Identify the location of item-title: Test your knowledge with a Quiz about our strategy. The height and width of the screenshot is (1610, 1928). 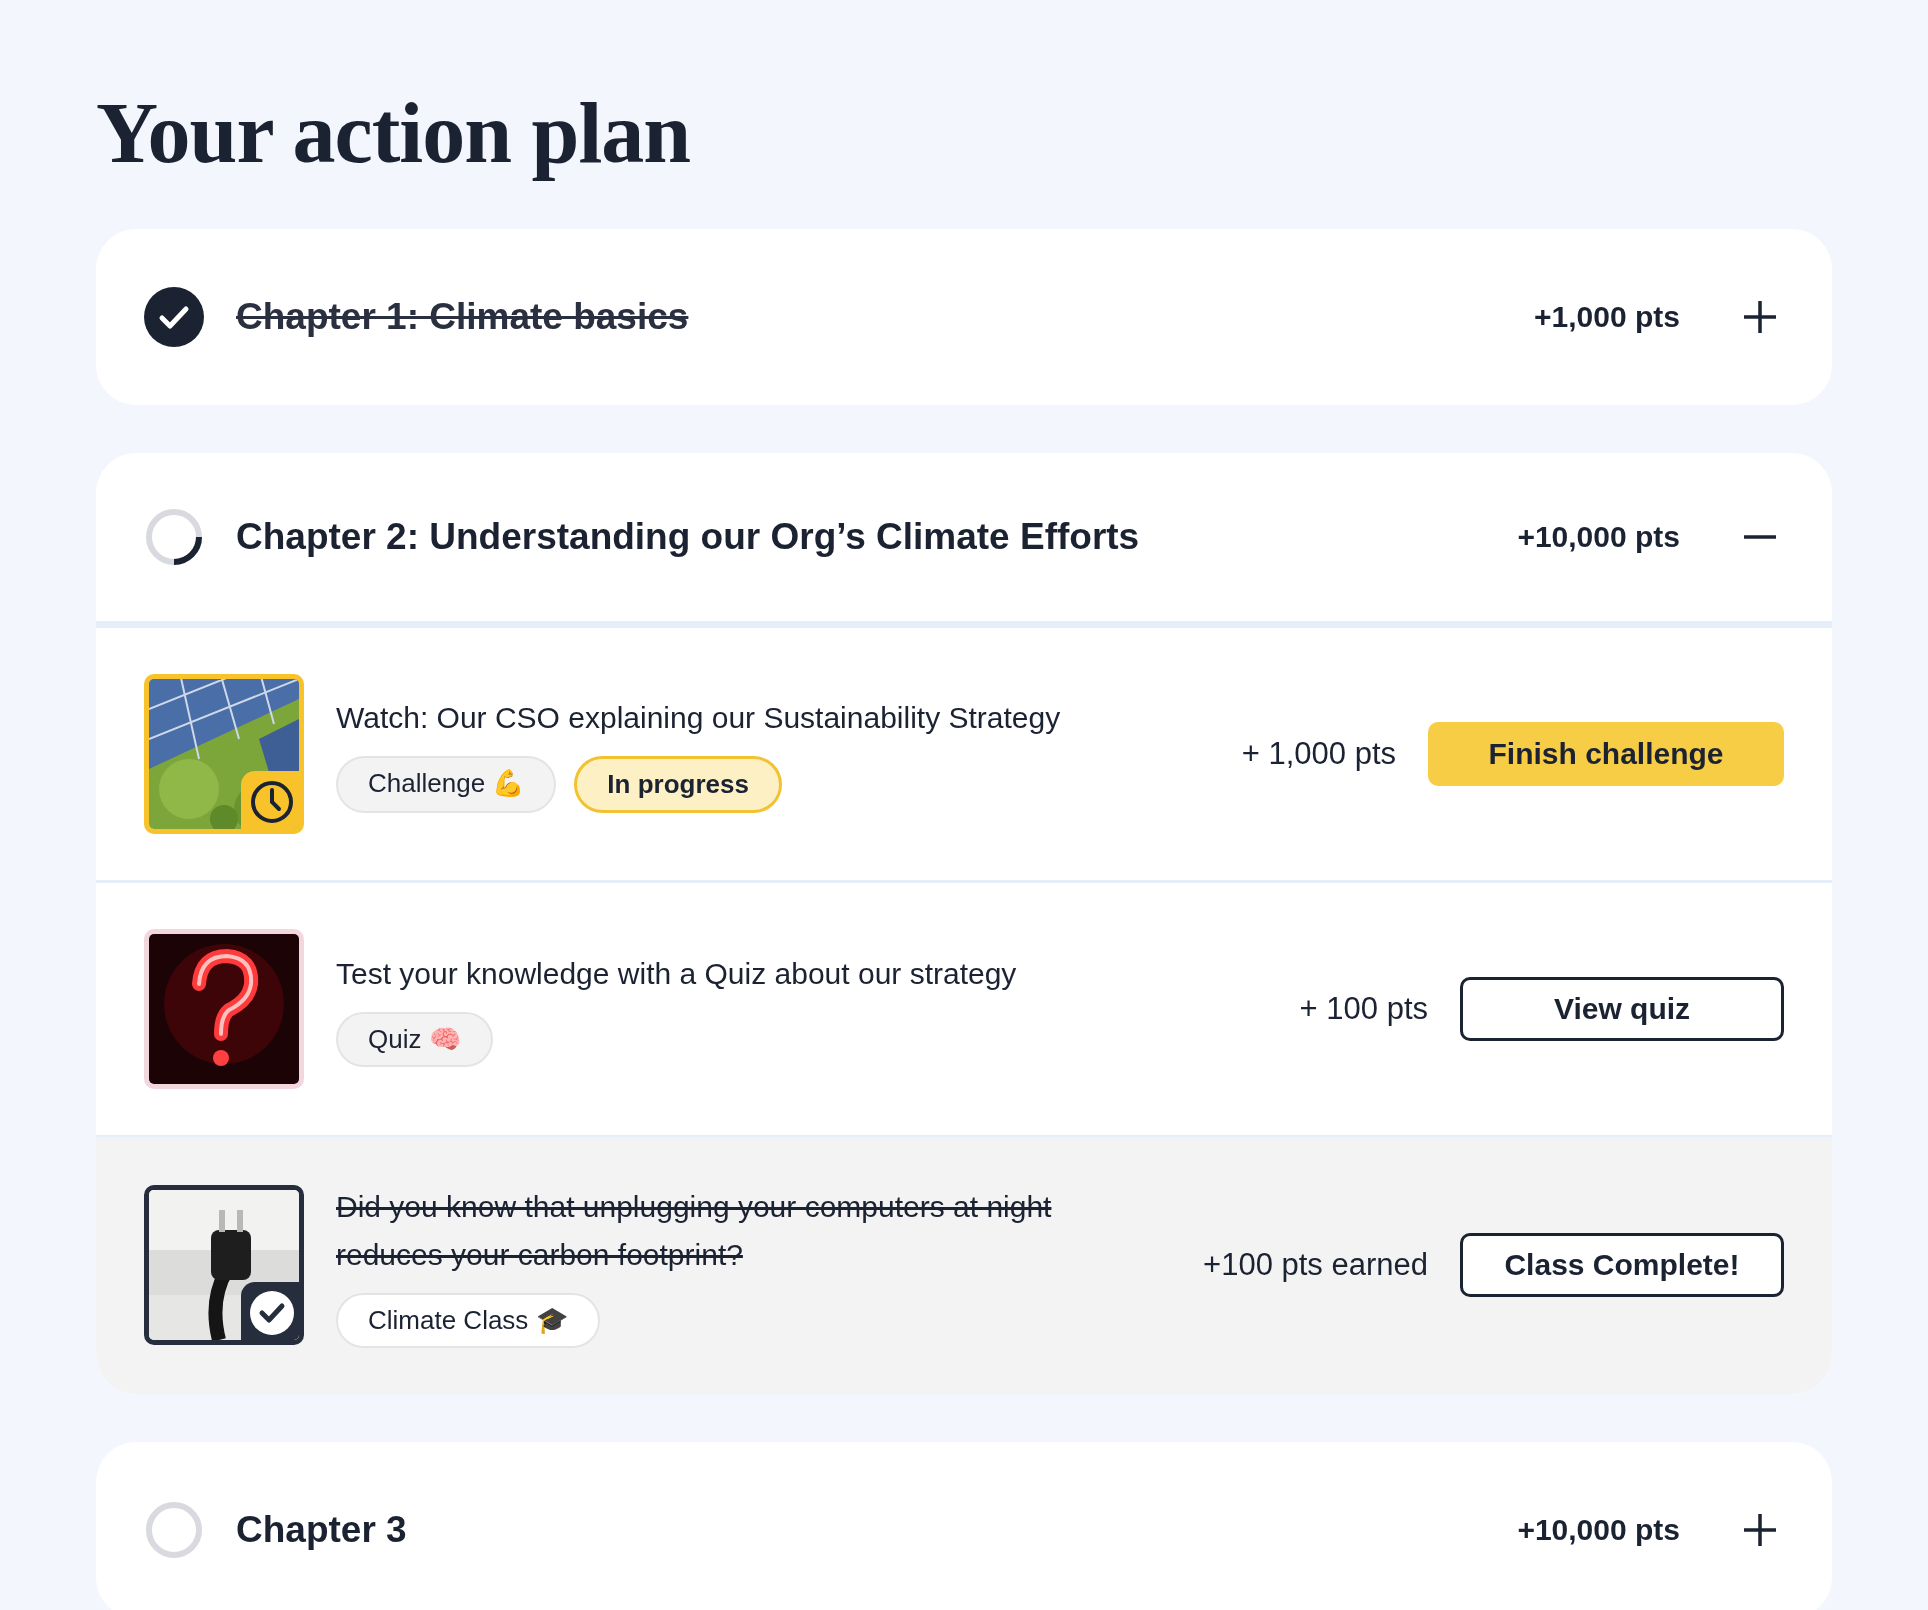
(677, 974).